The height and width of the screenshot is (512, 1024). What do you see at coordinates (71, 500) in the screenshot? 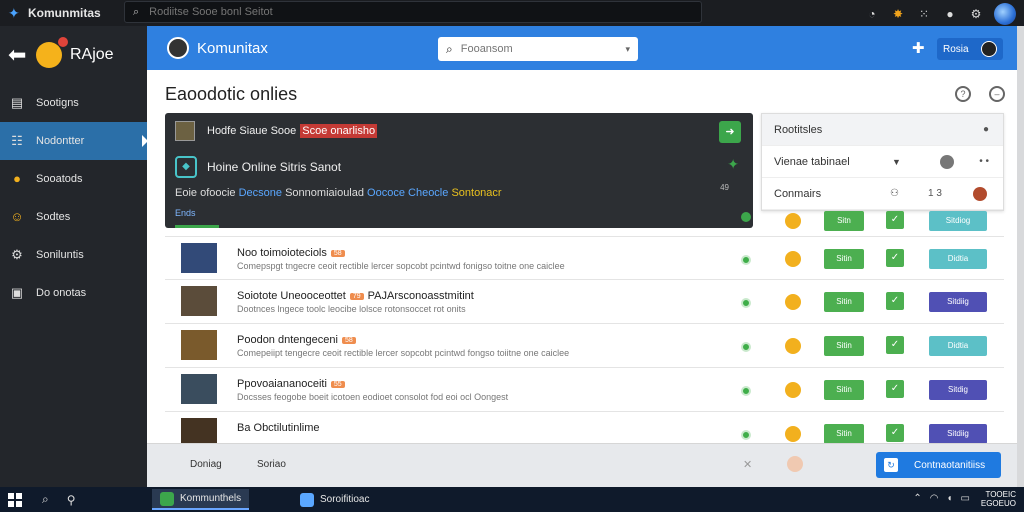
I see `magnifier-icon: ⚲` at bounding box center [71, 500].